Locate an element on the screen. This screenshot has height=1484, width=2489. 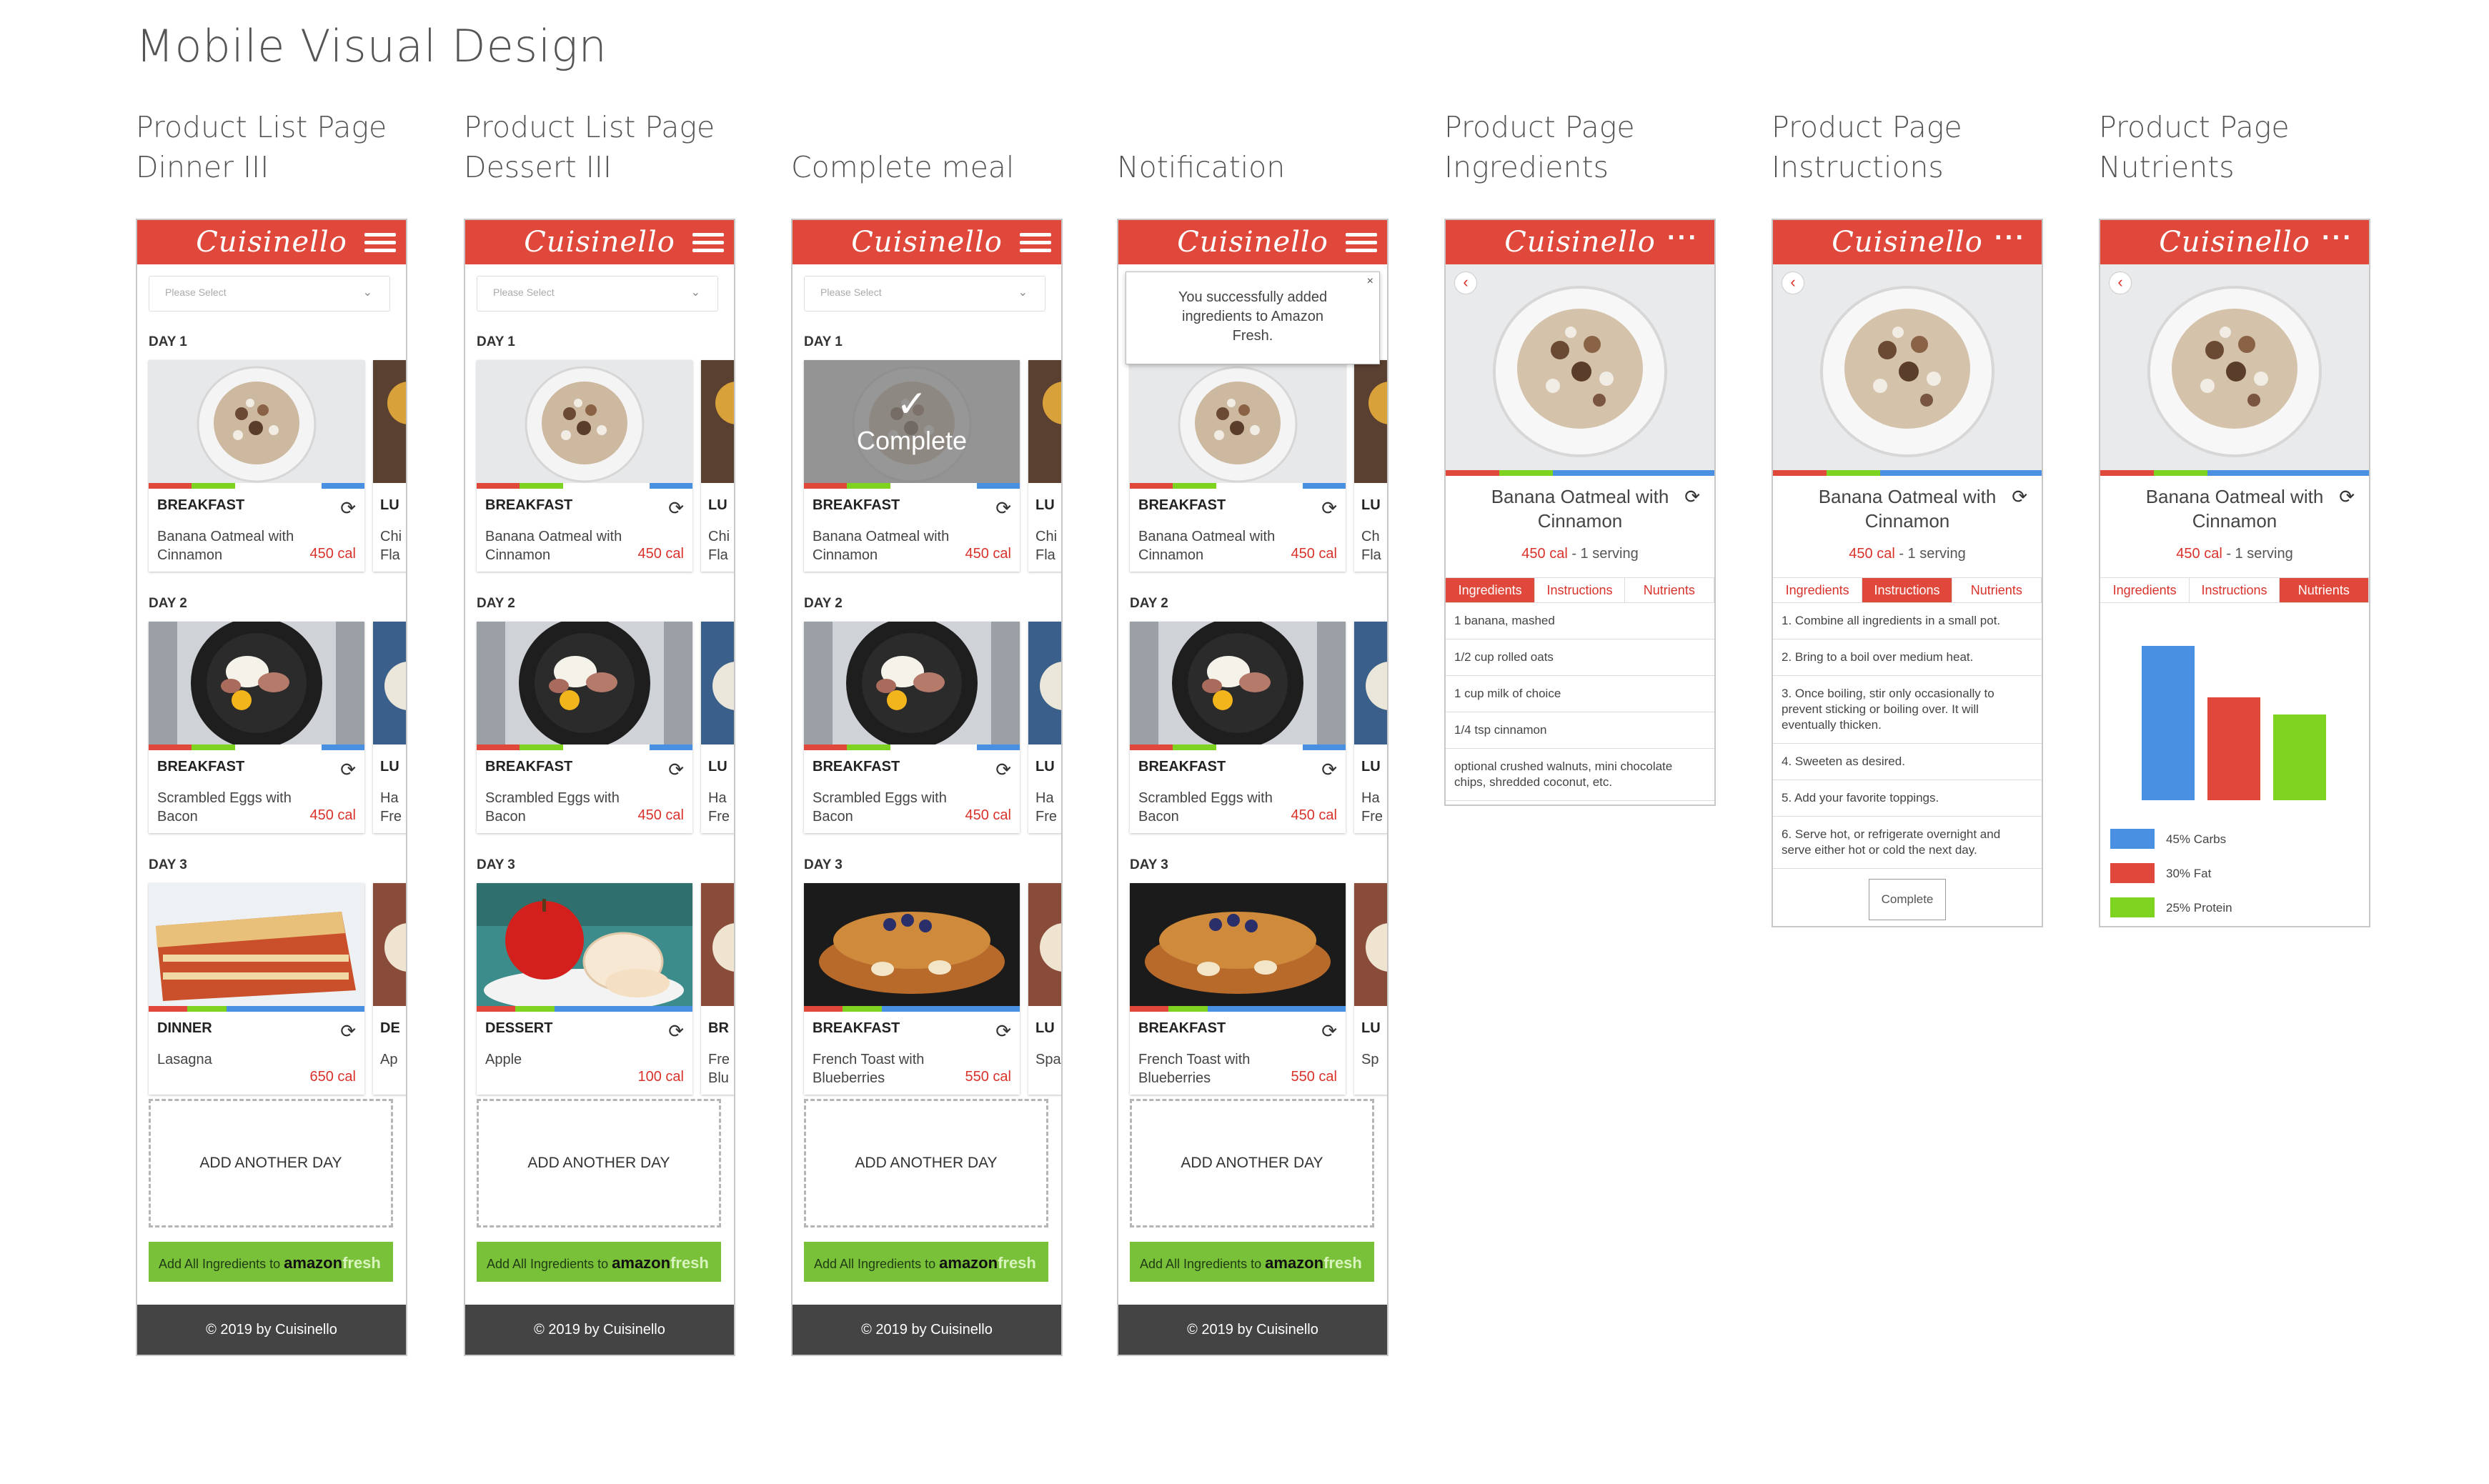
meal-card-peek: LU Ch Fla is located at coordinates (1370, 466).